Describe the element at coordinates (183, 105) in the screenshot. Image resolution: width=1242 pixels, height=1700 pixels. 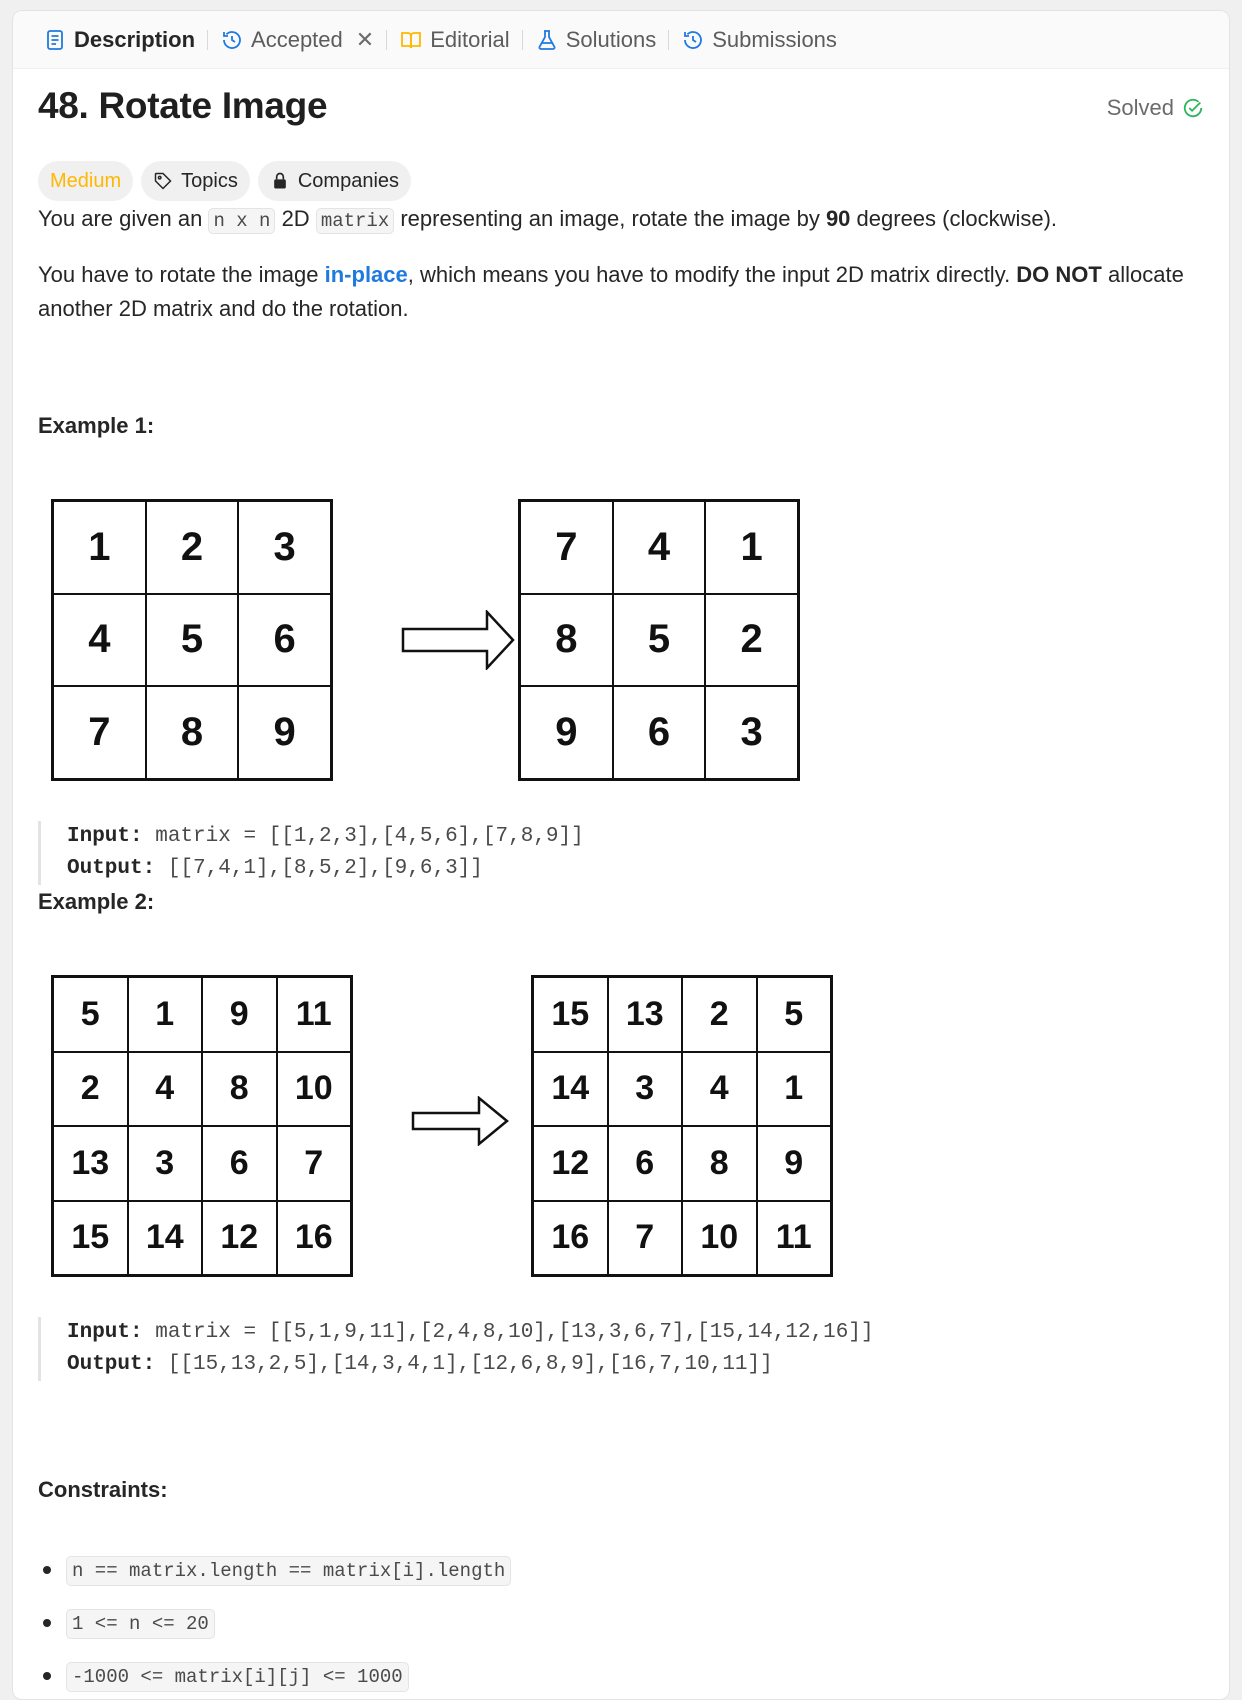
I see `page-title: 48. Rotate Image` at that location.